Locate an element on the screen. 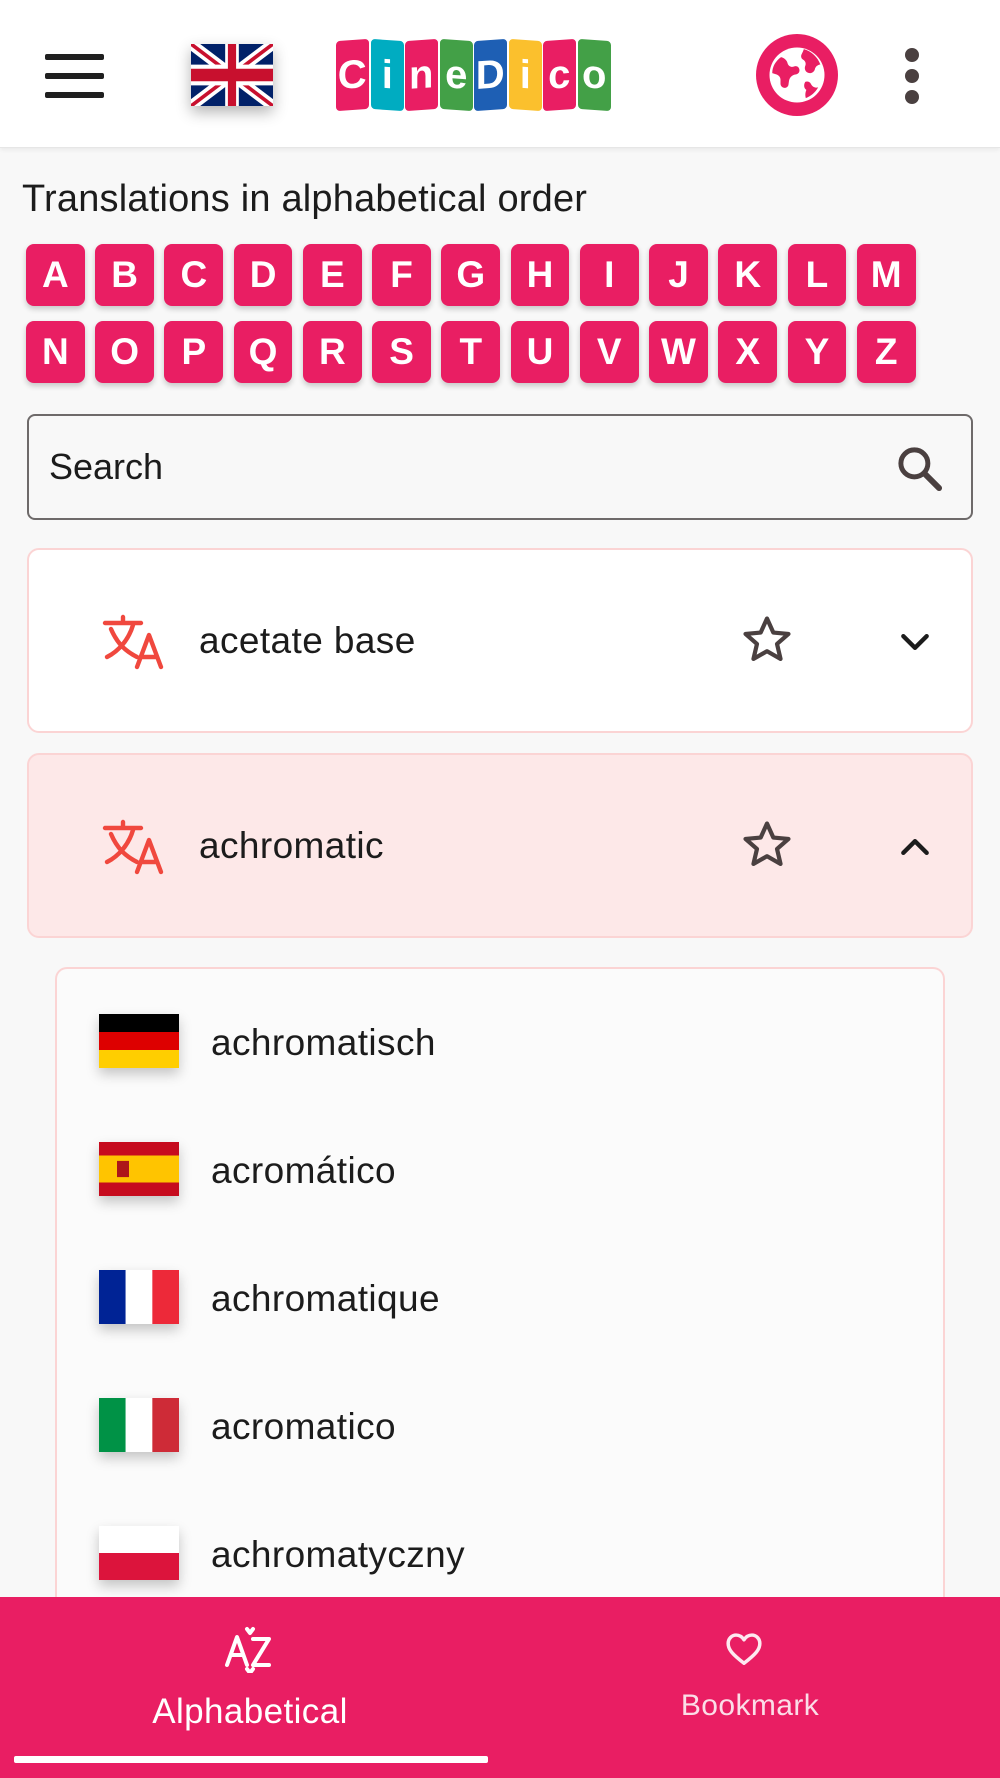  logo-letter: D is located at coordinates (490, 75).